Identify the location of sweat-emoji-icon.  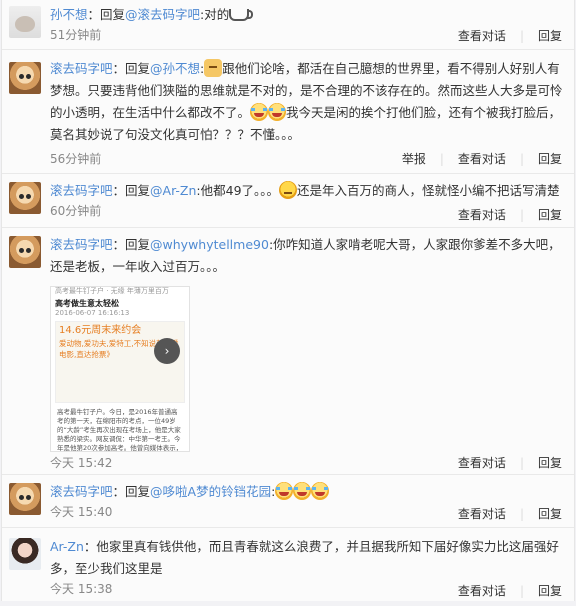
(288, 190).